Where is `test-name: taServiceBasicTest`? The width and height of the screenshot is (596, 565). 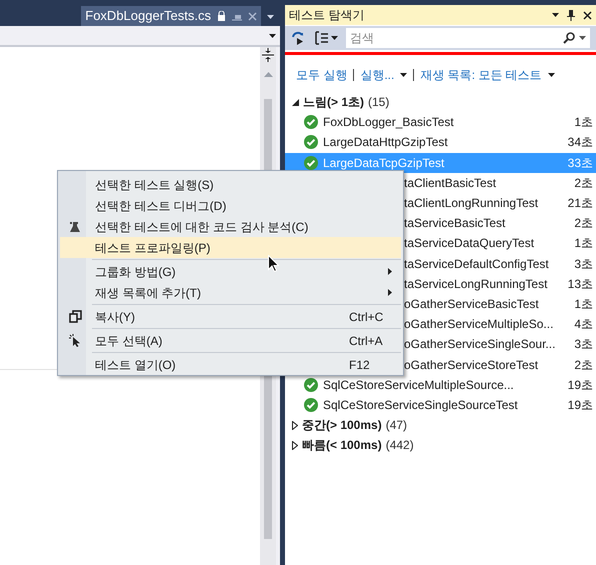 test-name: taServiceBasicTest is located at coordinates (455, 223).